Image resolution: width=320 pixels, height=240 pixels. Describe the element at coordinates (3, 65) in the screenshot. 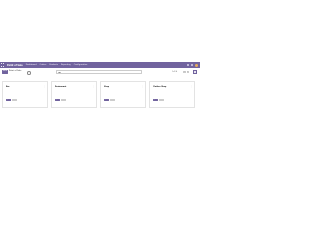

I see `apps-grid-icon` at that location.